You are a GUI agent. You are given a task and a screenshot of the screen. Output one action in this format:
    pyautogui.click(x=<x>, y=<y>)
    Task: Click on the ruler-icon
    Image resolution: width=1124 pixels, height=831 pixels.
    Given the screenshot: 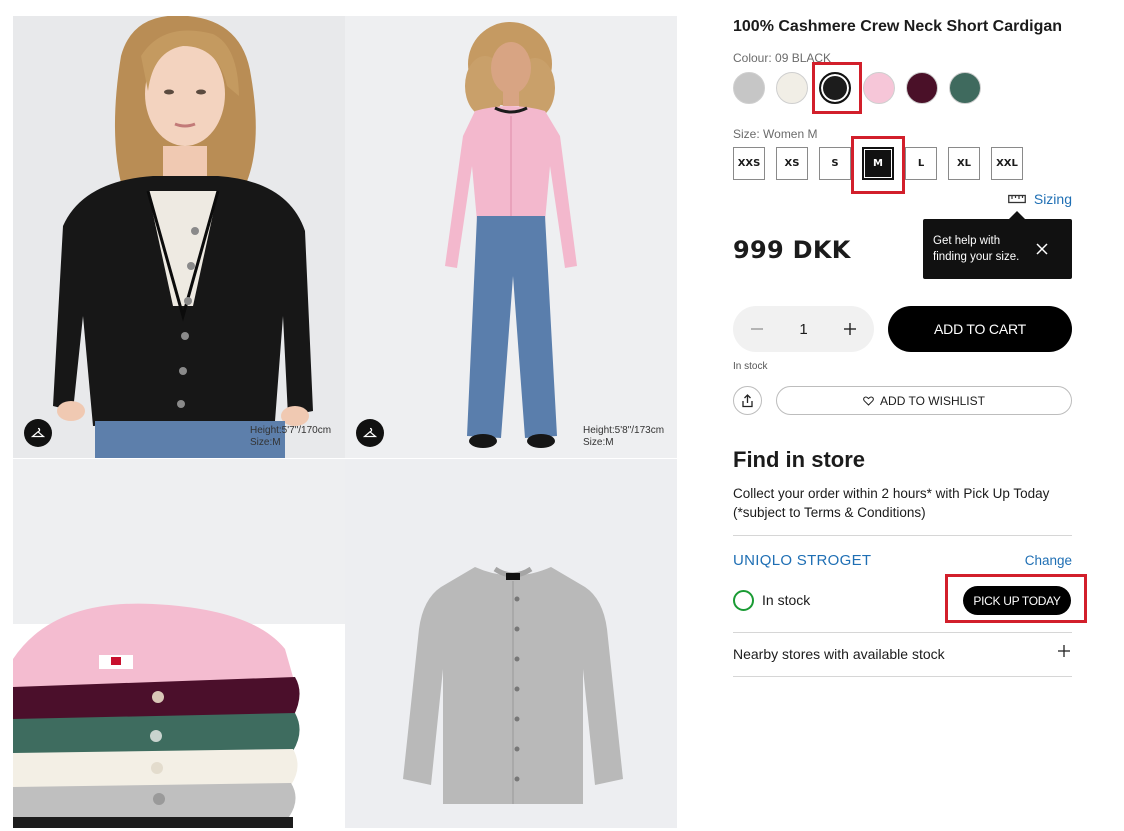 What is the action you would take?
    pyautogui.click(x=1016, y=199)
    